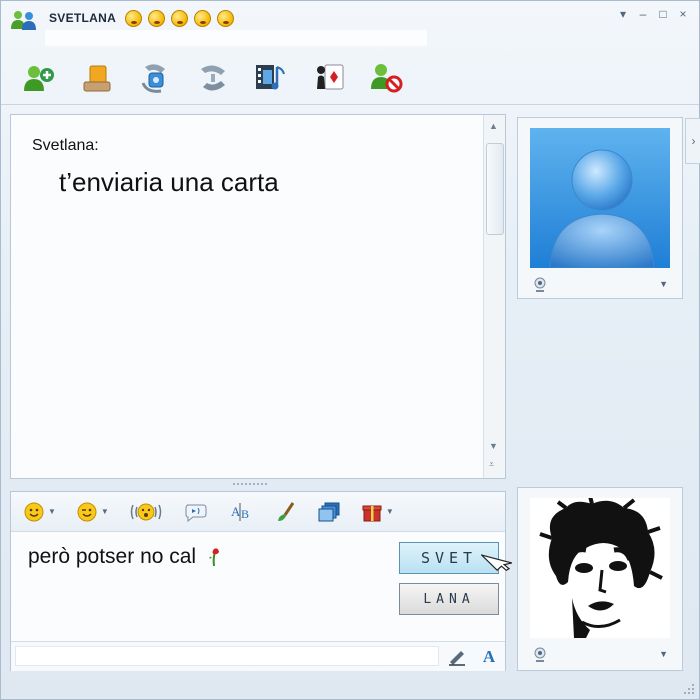 This screenshot has width=700, height=700. Describe the element at coordinates (493, 126) in the screenshot. I see `scroll-up-icon: ▲` at that location.